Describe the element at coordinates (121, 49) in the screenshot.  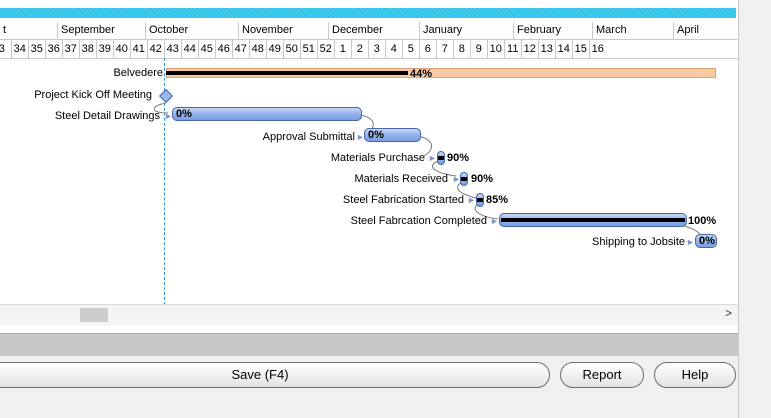
I see `week-cell: 40` at that location.